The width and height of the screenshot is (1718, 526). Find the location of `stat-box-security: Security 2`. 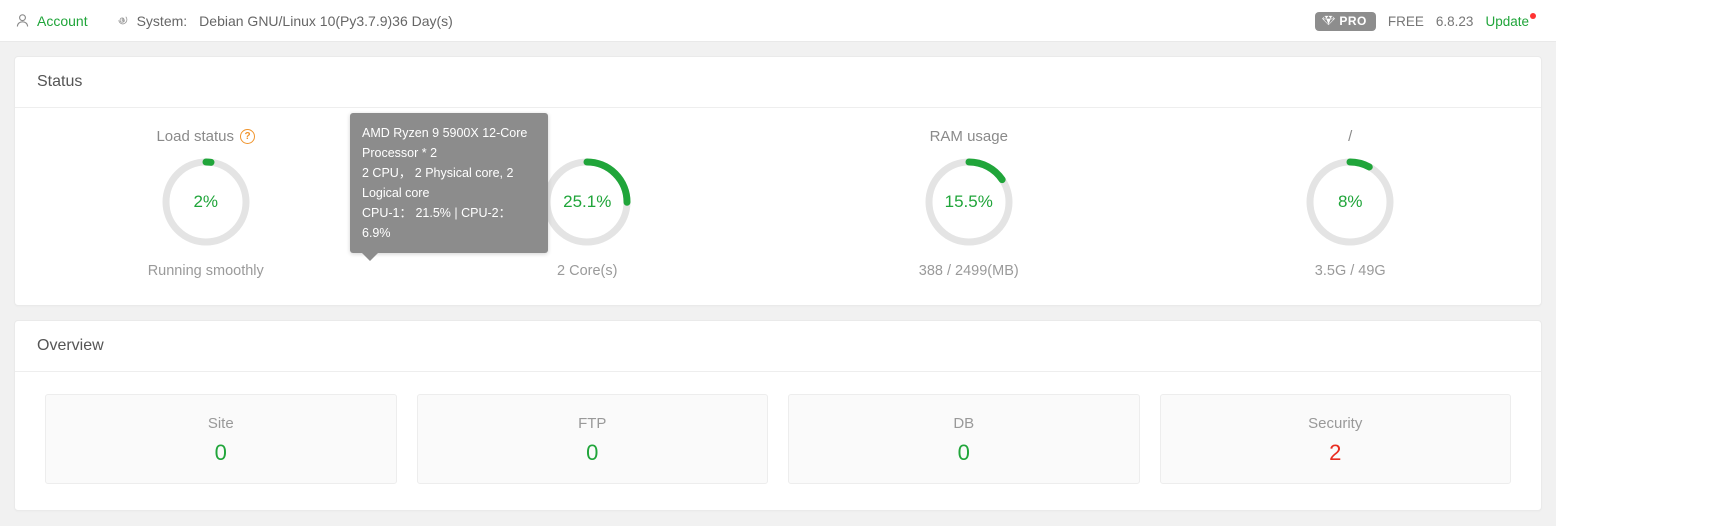

stat-box-security: Security 2 is located at coordinates (1335, 439).